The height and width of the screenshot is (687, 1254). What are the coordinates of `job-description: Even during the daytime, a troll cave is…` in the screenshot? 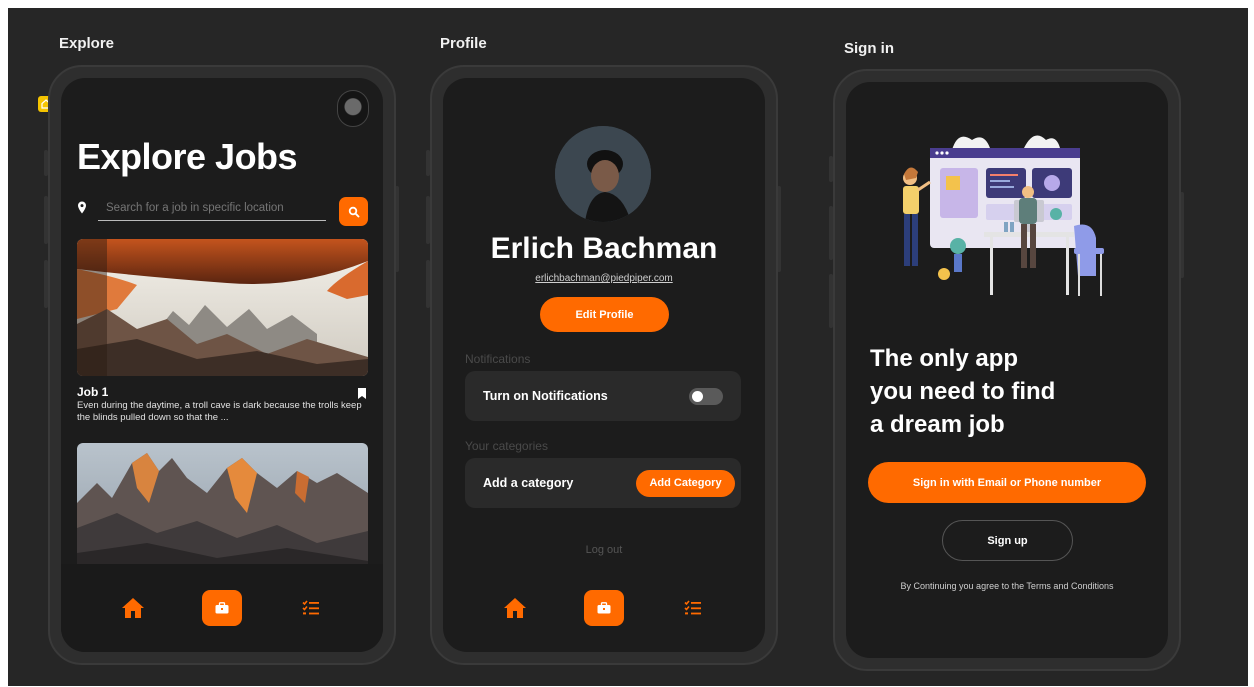 It's located at (219, 411).